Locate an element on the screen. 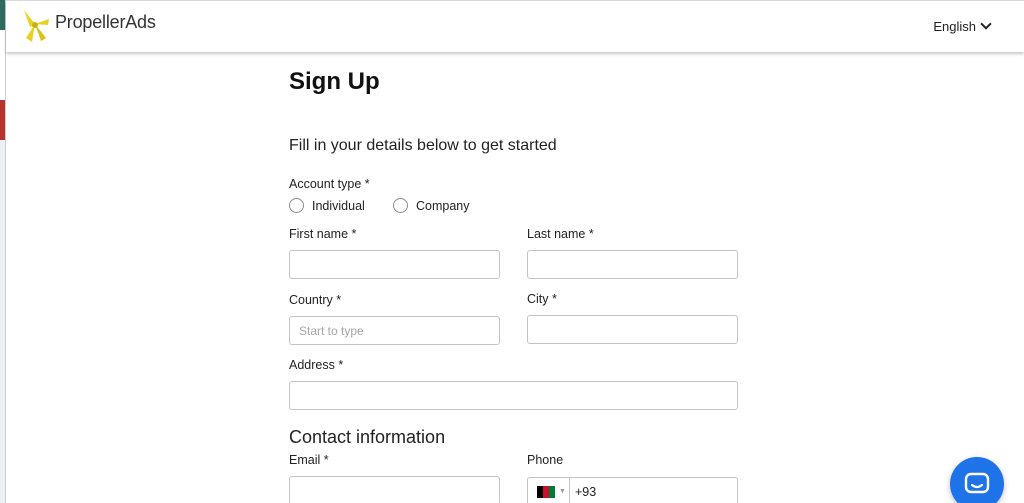 This screenshot has height=503, width=1024. radio-individual: Individual is located at coordinates (327, 205).